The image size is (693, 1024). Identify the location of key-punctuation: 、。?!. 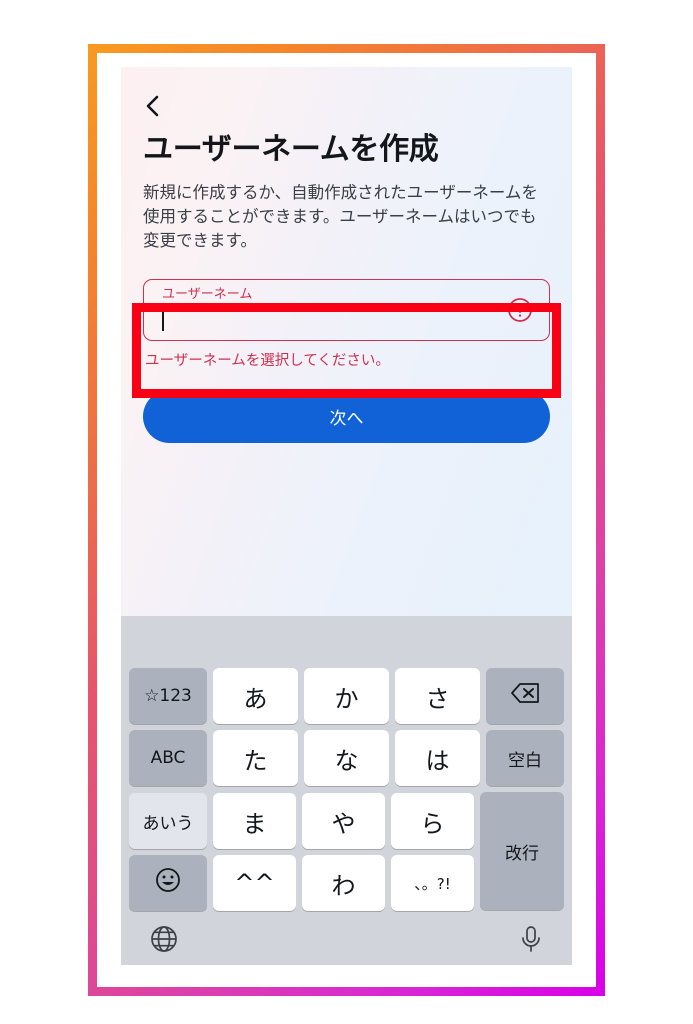
(432, 883).